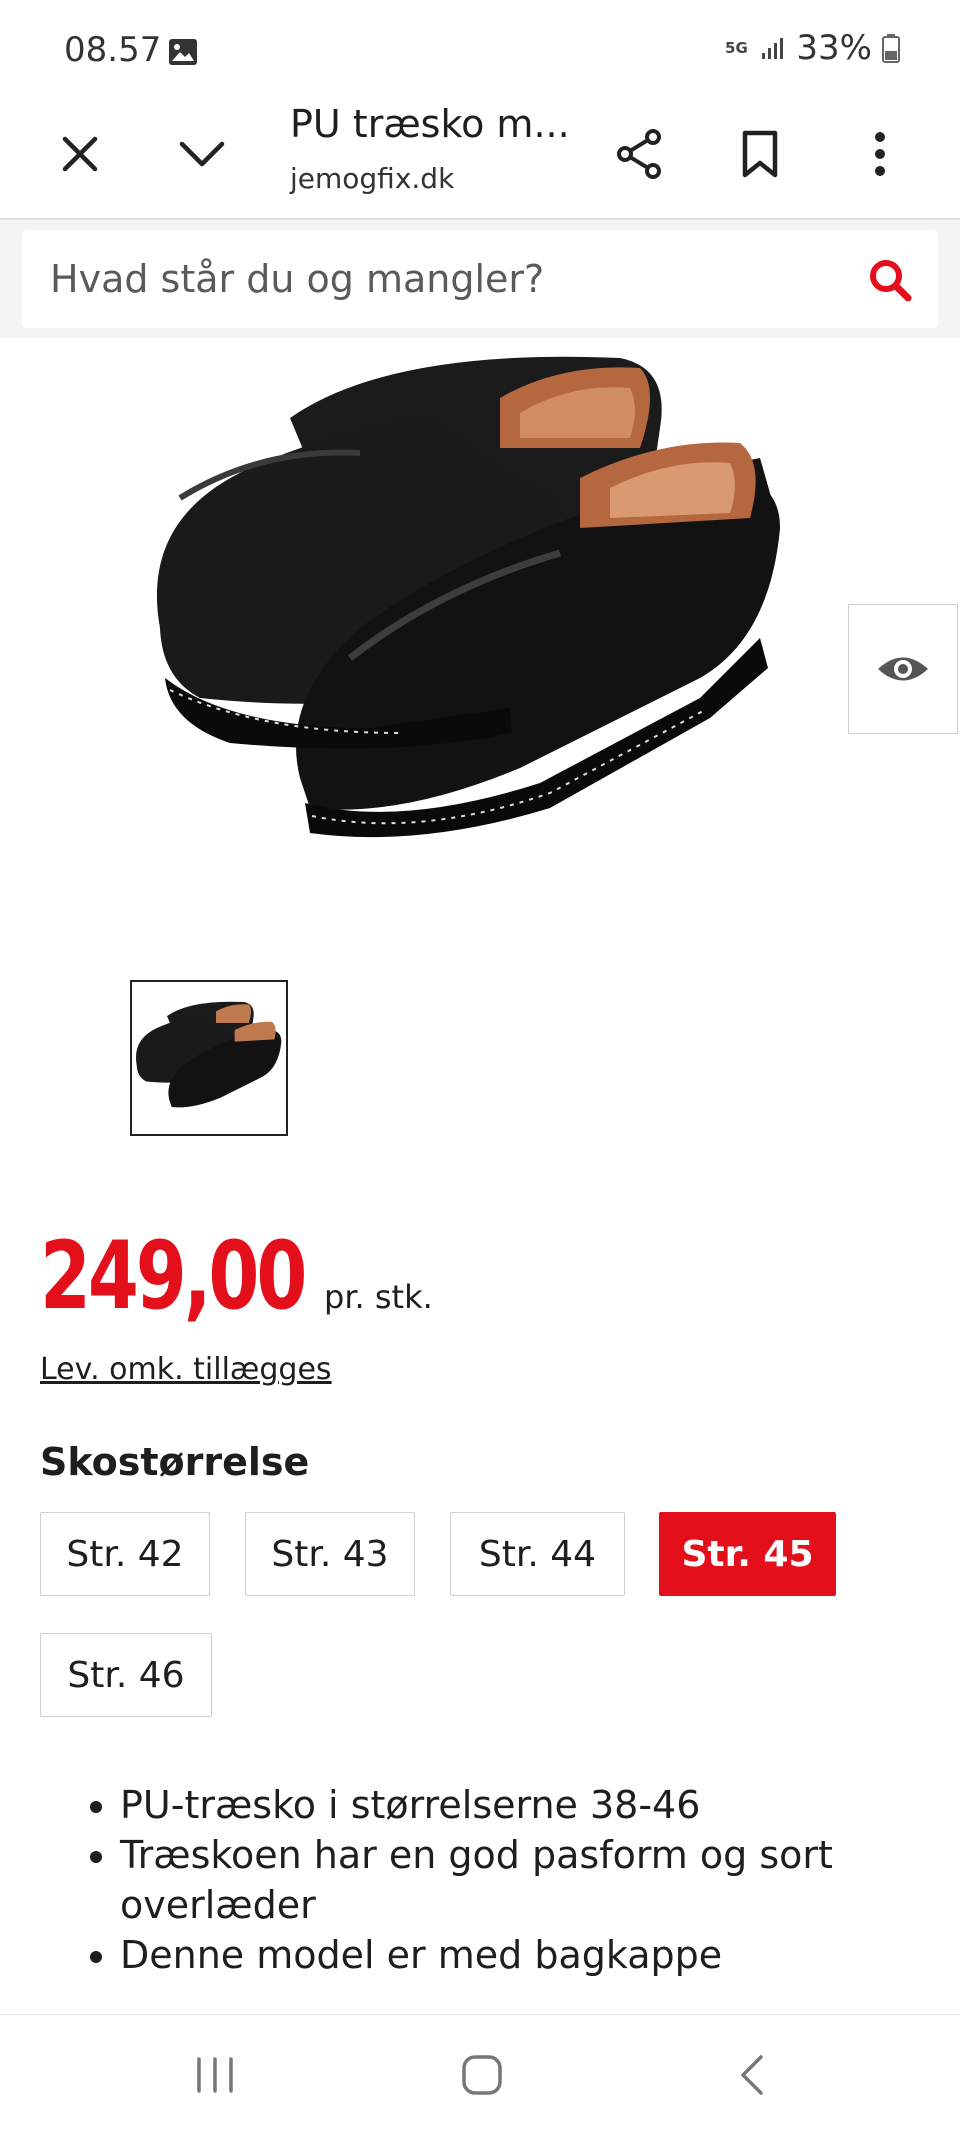 The width and height of the screenshot is (960, 2134). I want to click on home-button, so click(482, 2075).